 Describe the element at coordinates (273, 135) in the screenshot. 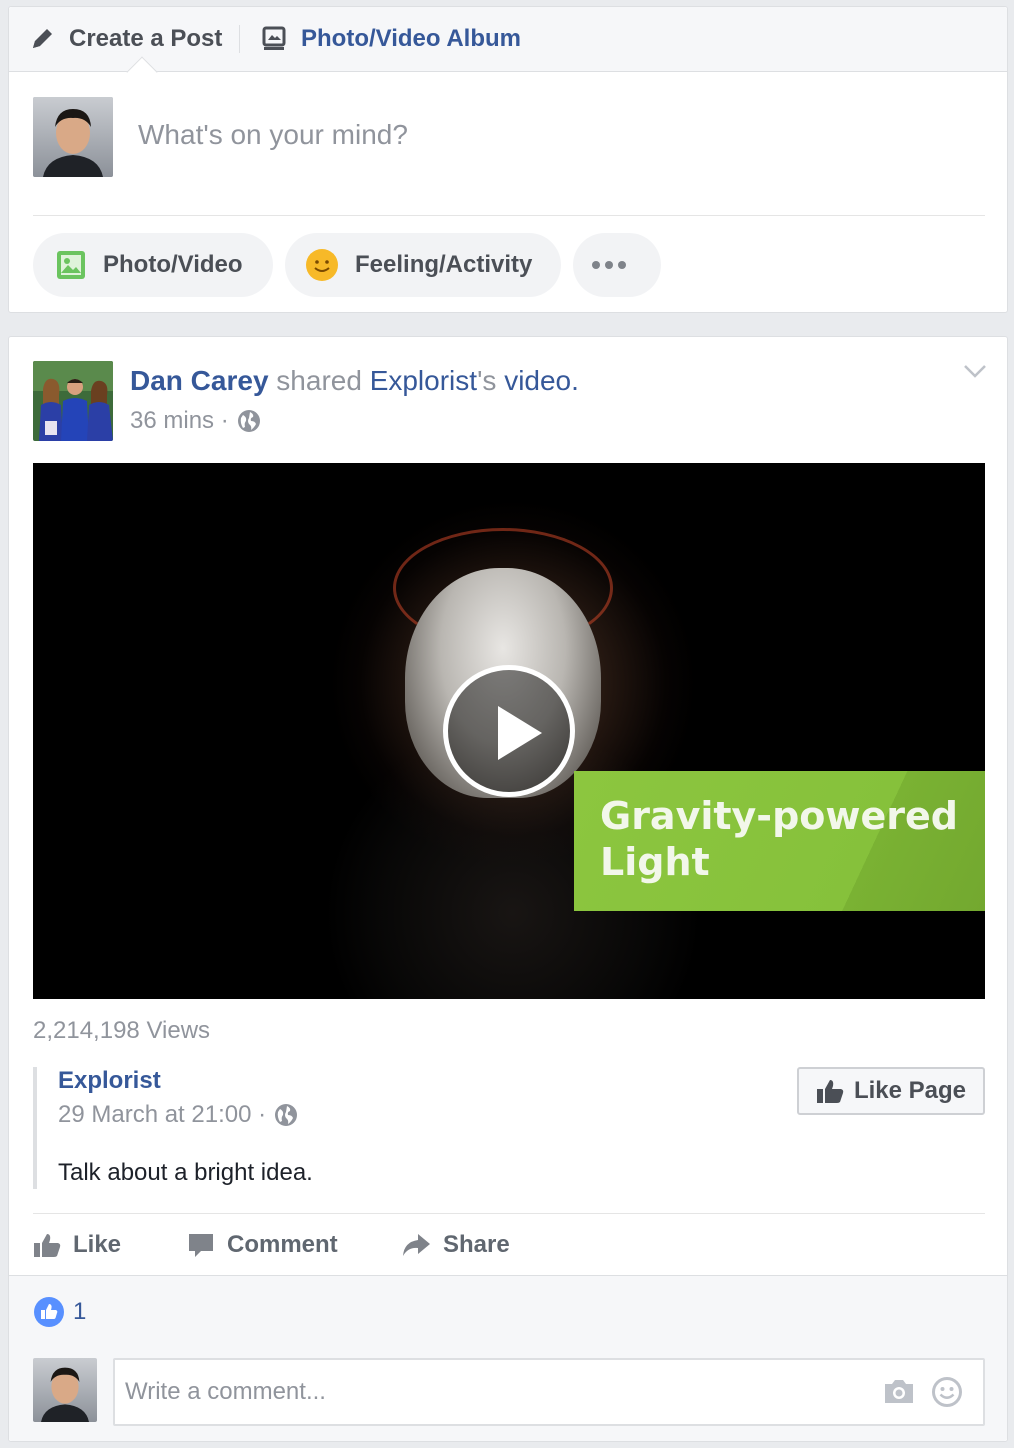

I see `status-input: What's on your mind?` at that location.